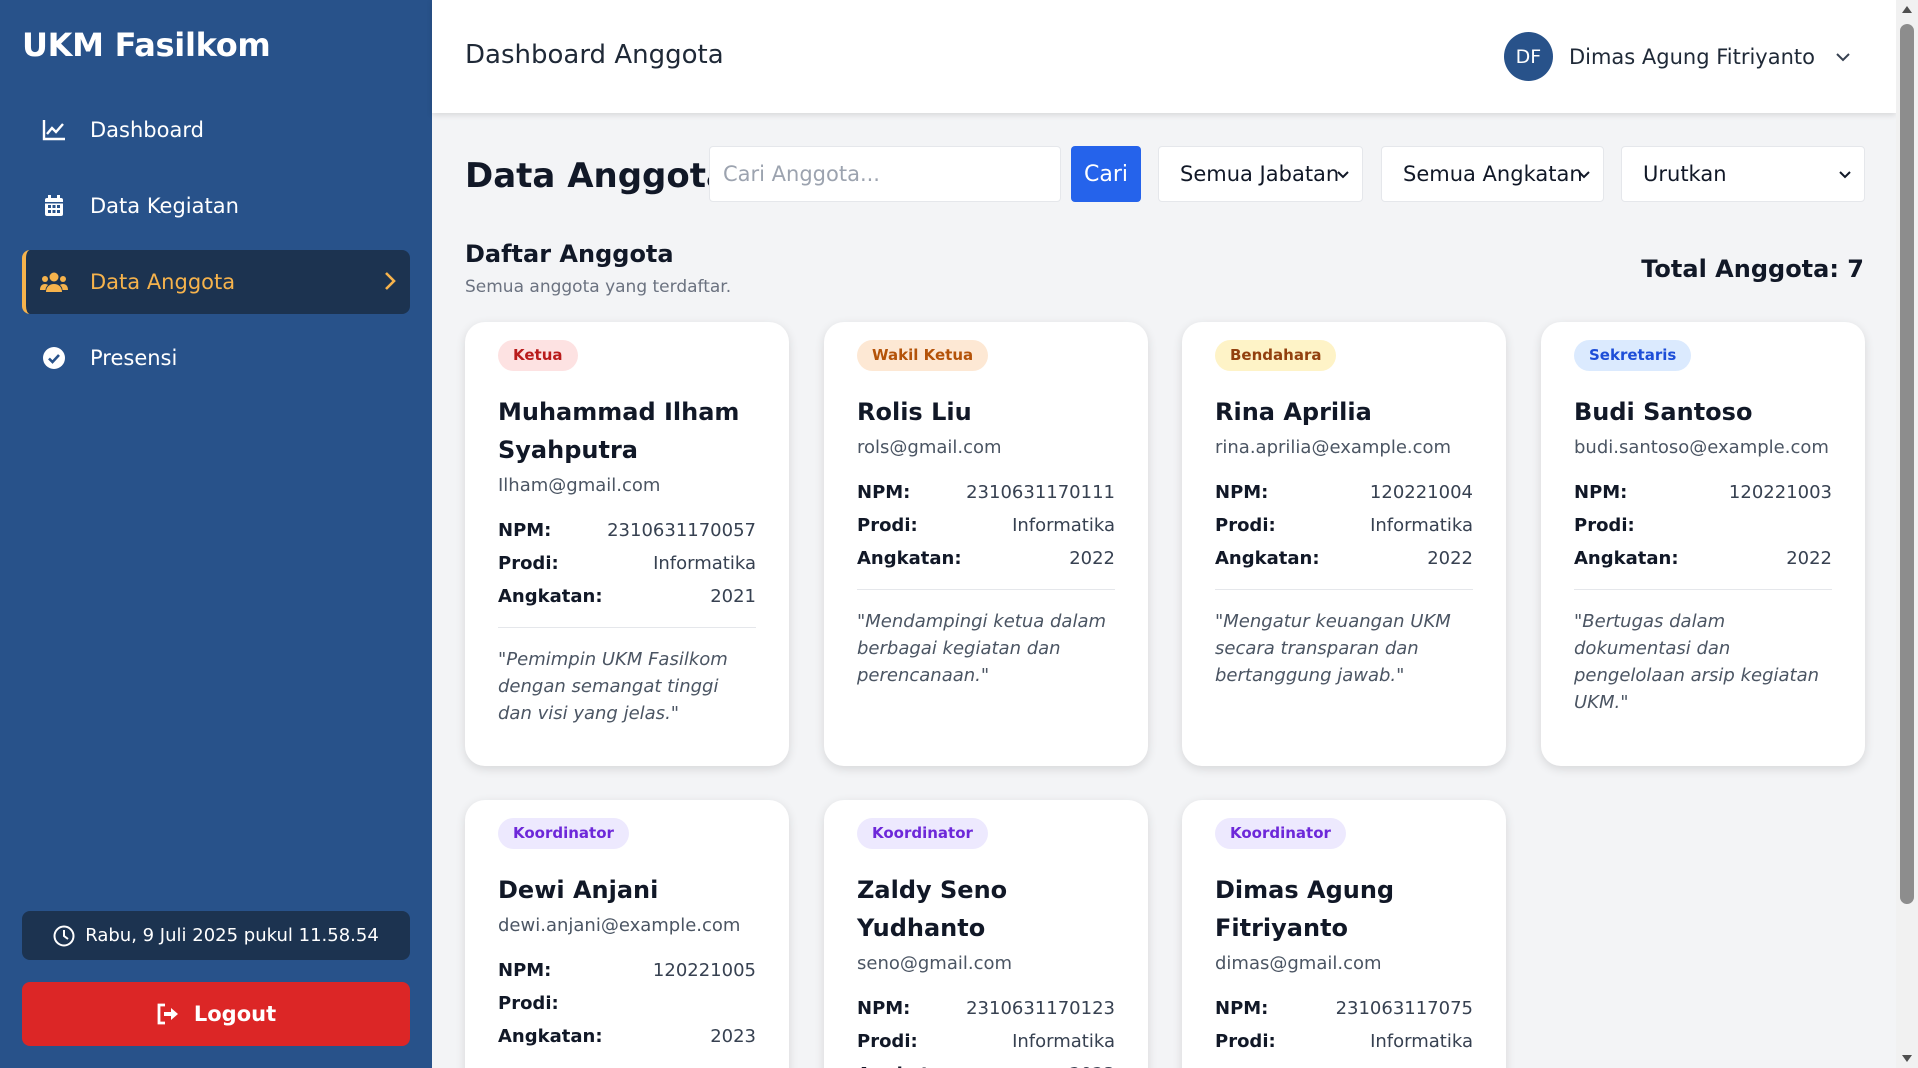 This screenshot has width=1918, height=1068. What do you see at coordinates (54, 358) in the screenshot?
I see `check-circle-icon` at bounding box center [54, 358].